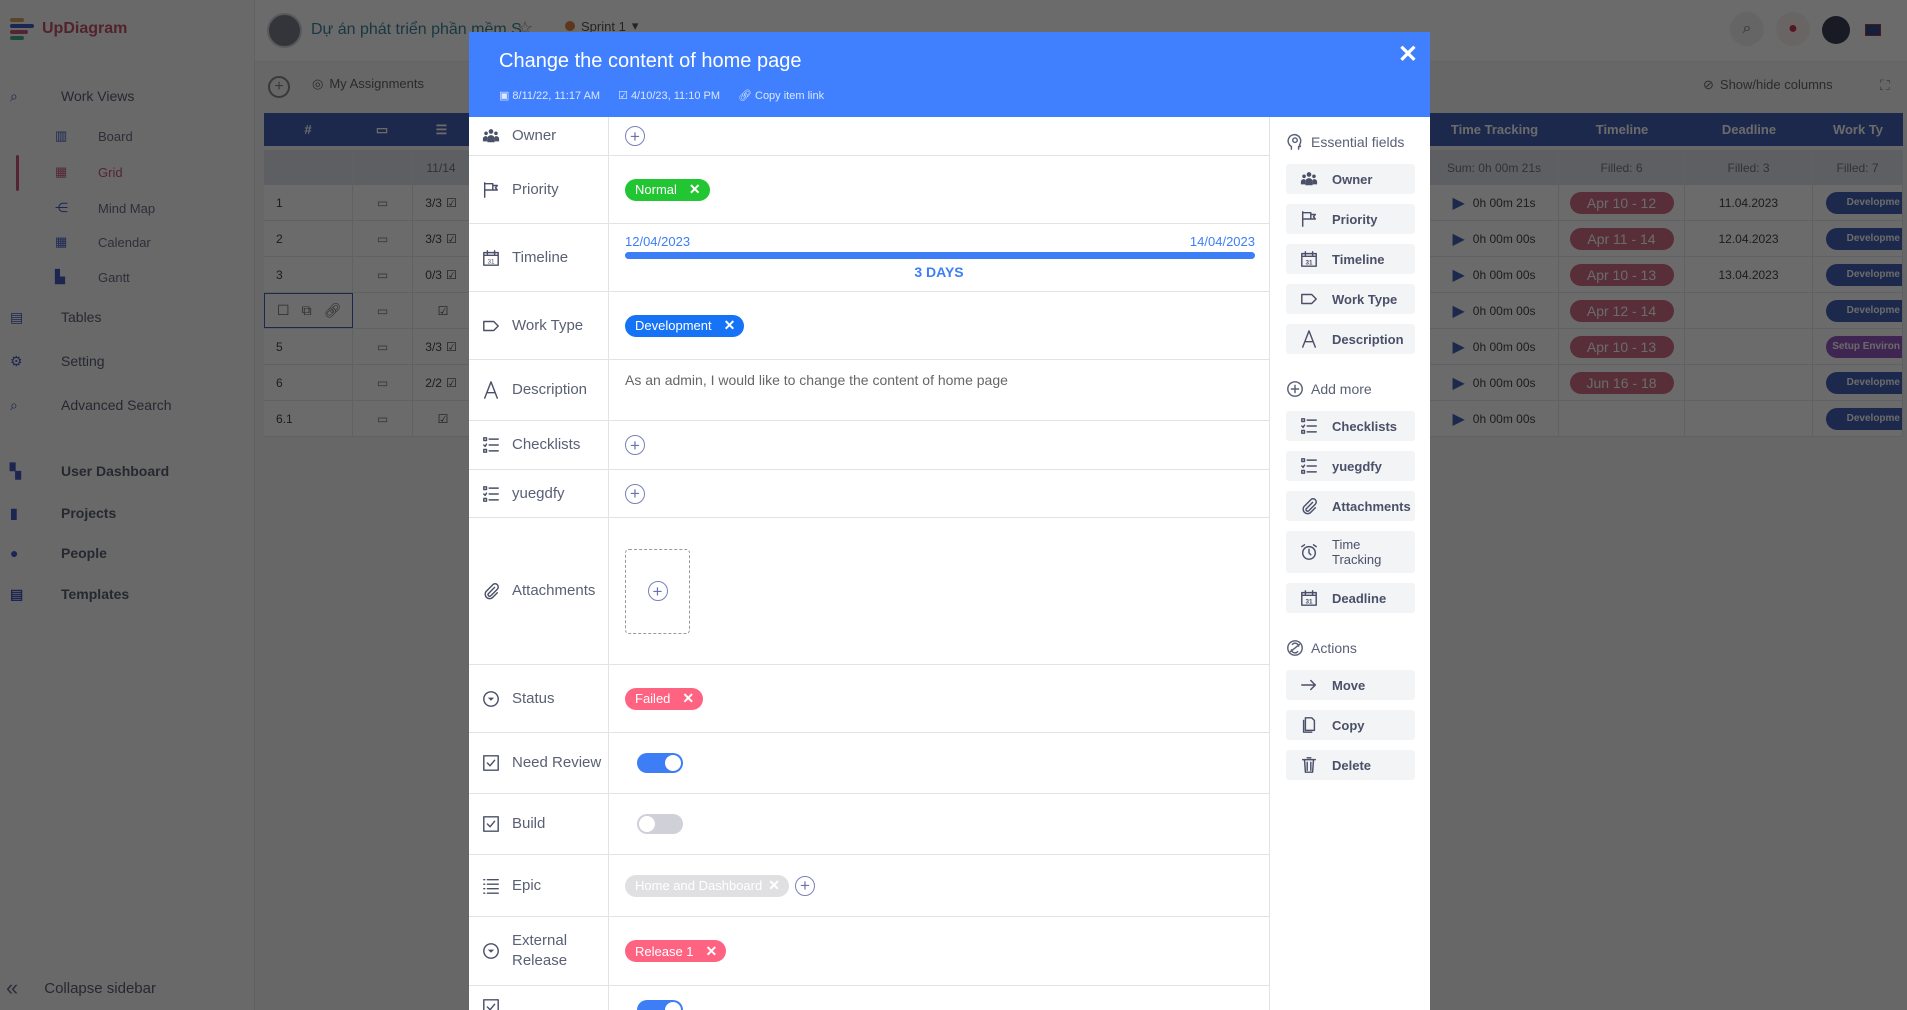 The width and height of the screenshot is (1907, 1010). What do you see at coordinates (307, 310) in the screenshot?
I see `external-link-icon: ⧉` at bounding box center [307, 310].